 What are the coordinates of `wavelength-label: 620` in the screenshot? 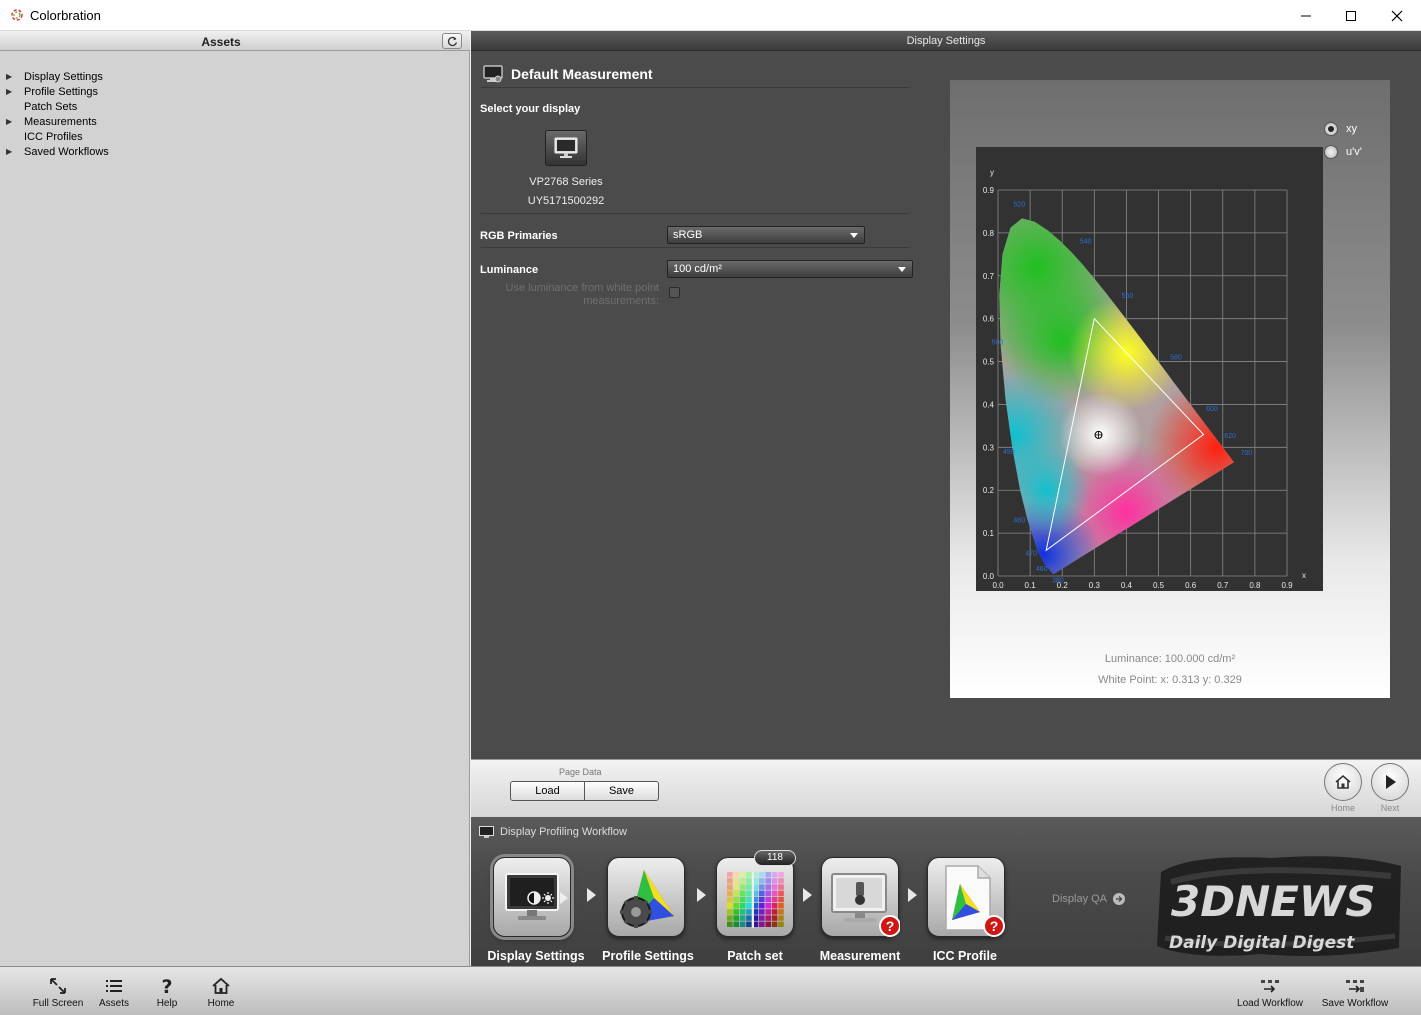 It's located at (1230, 436).